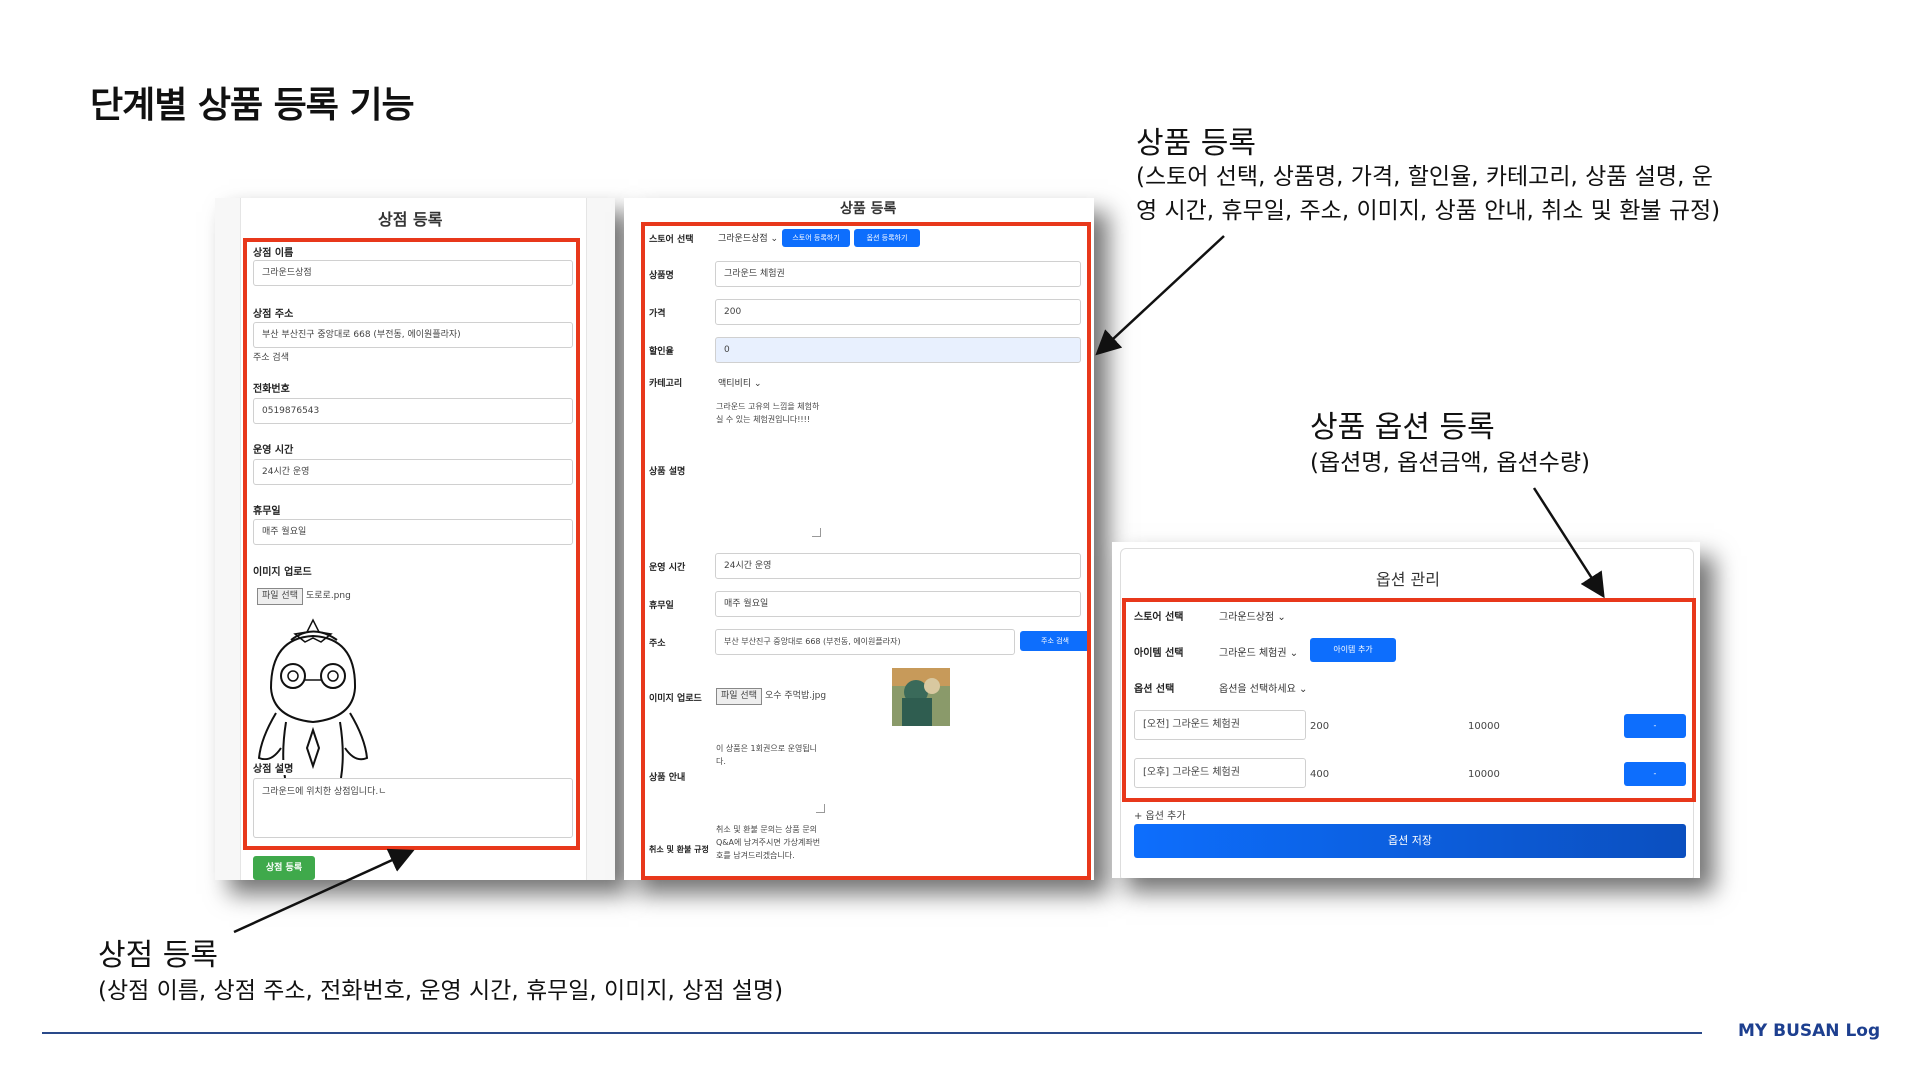  What do you see at coordinates (872, 1033) in the screenshot?
I see `footer-divider` at bounding box center [872, 1033].